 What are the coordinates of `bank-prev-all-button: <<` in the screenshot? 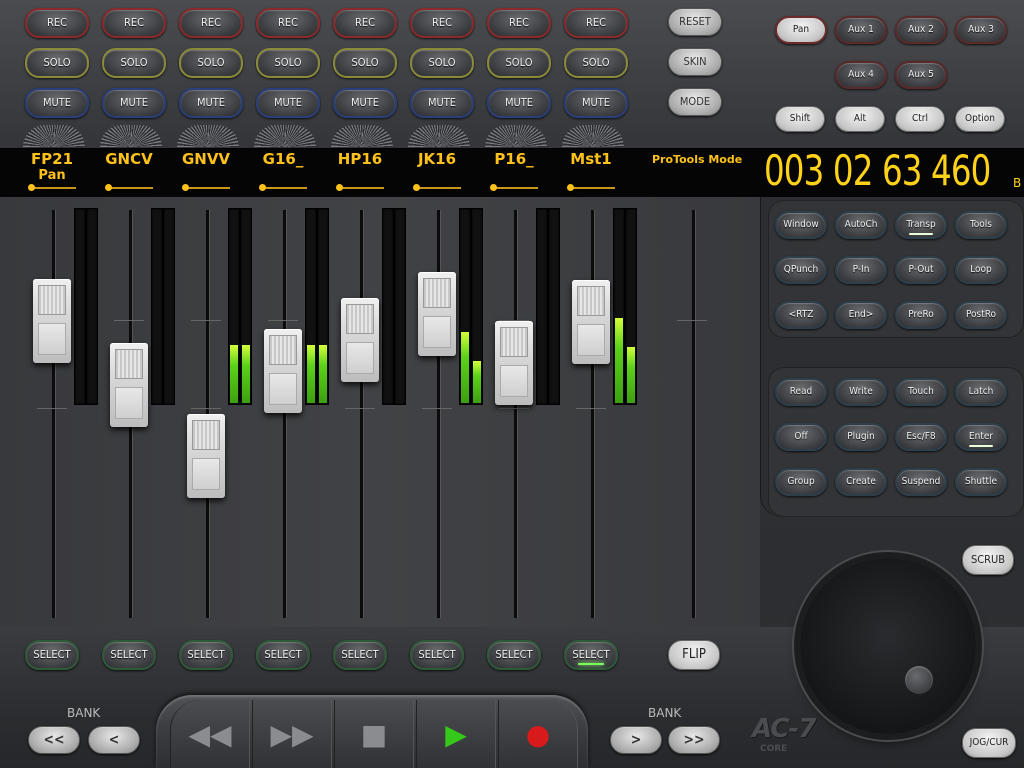 It's located at (54, 740).